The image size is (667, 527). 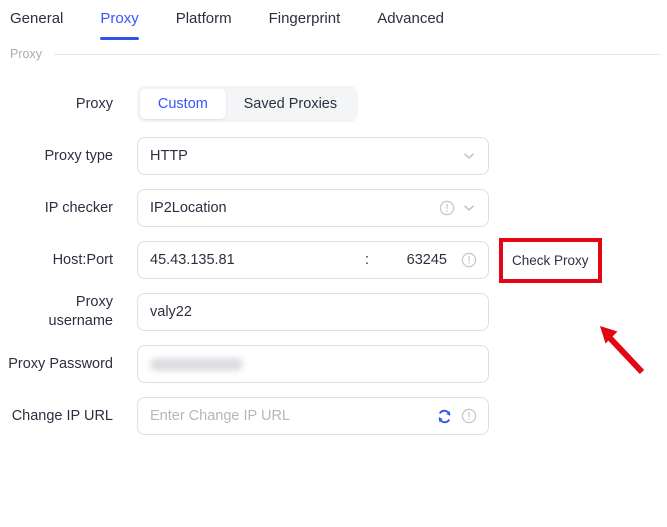 I want to click on segment-saved-proxies: Saved Proxies, so click(x=290, y=104).